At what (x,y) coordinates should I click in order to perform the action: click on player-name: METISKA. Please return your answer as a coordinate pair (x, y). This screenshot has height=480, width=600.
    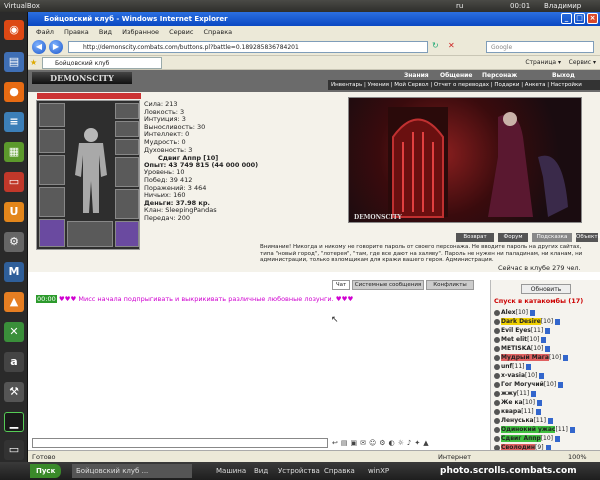
    Looking at the image, I should click on (516, 348).